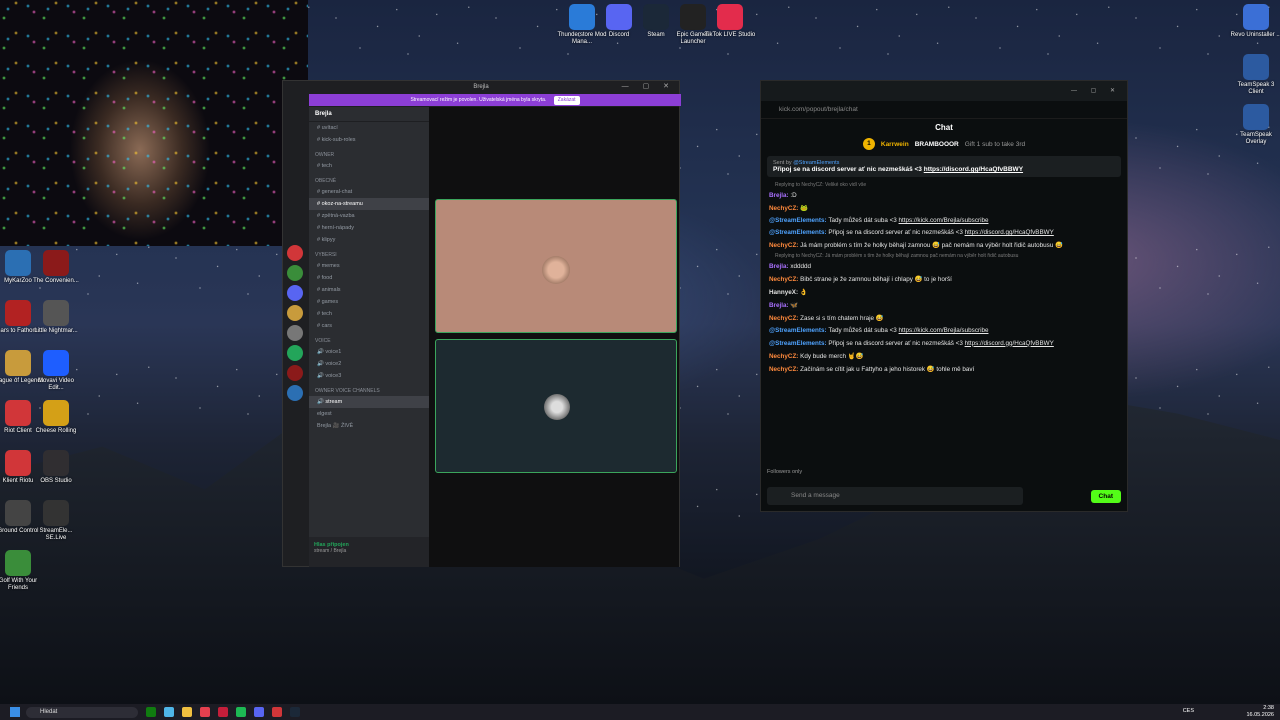 The height and width of the screenshot is (720, 1280). What do you see at coordinates (369, 352) in the screenshot?
I see `channel-item: 🔊 voice1` at bounding box center [369, 352].